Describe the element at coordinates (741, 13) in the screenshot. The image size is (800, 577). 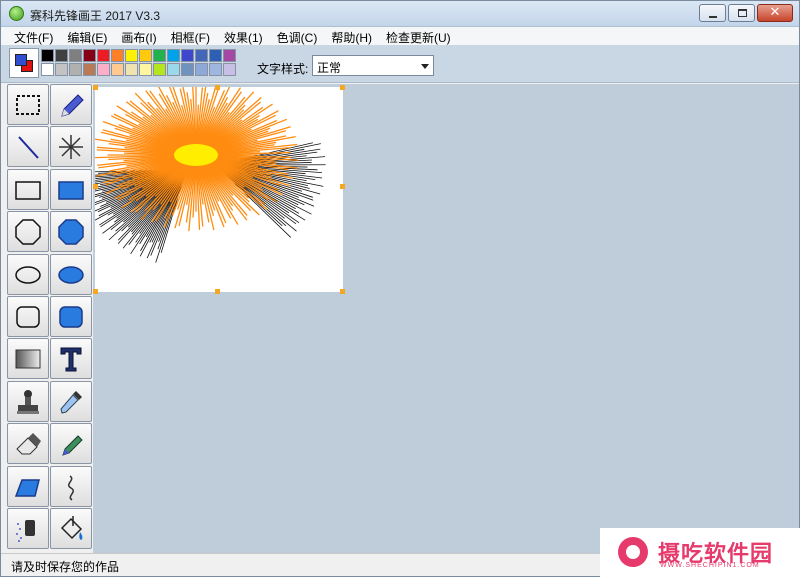
I see `maximize-button` at that location.